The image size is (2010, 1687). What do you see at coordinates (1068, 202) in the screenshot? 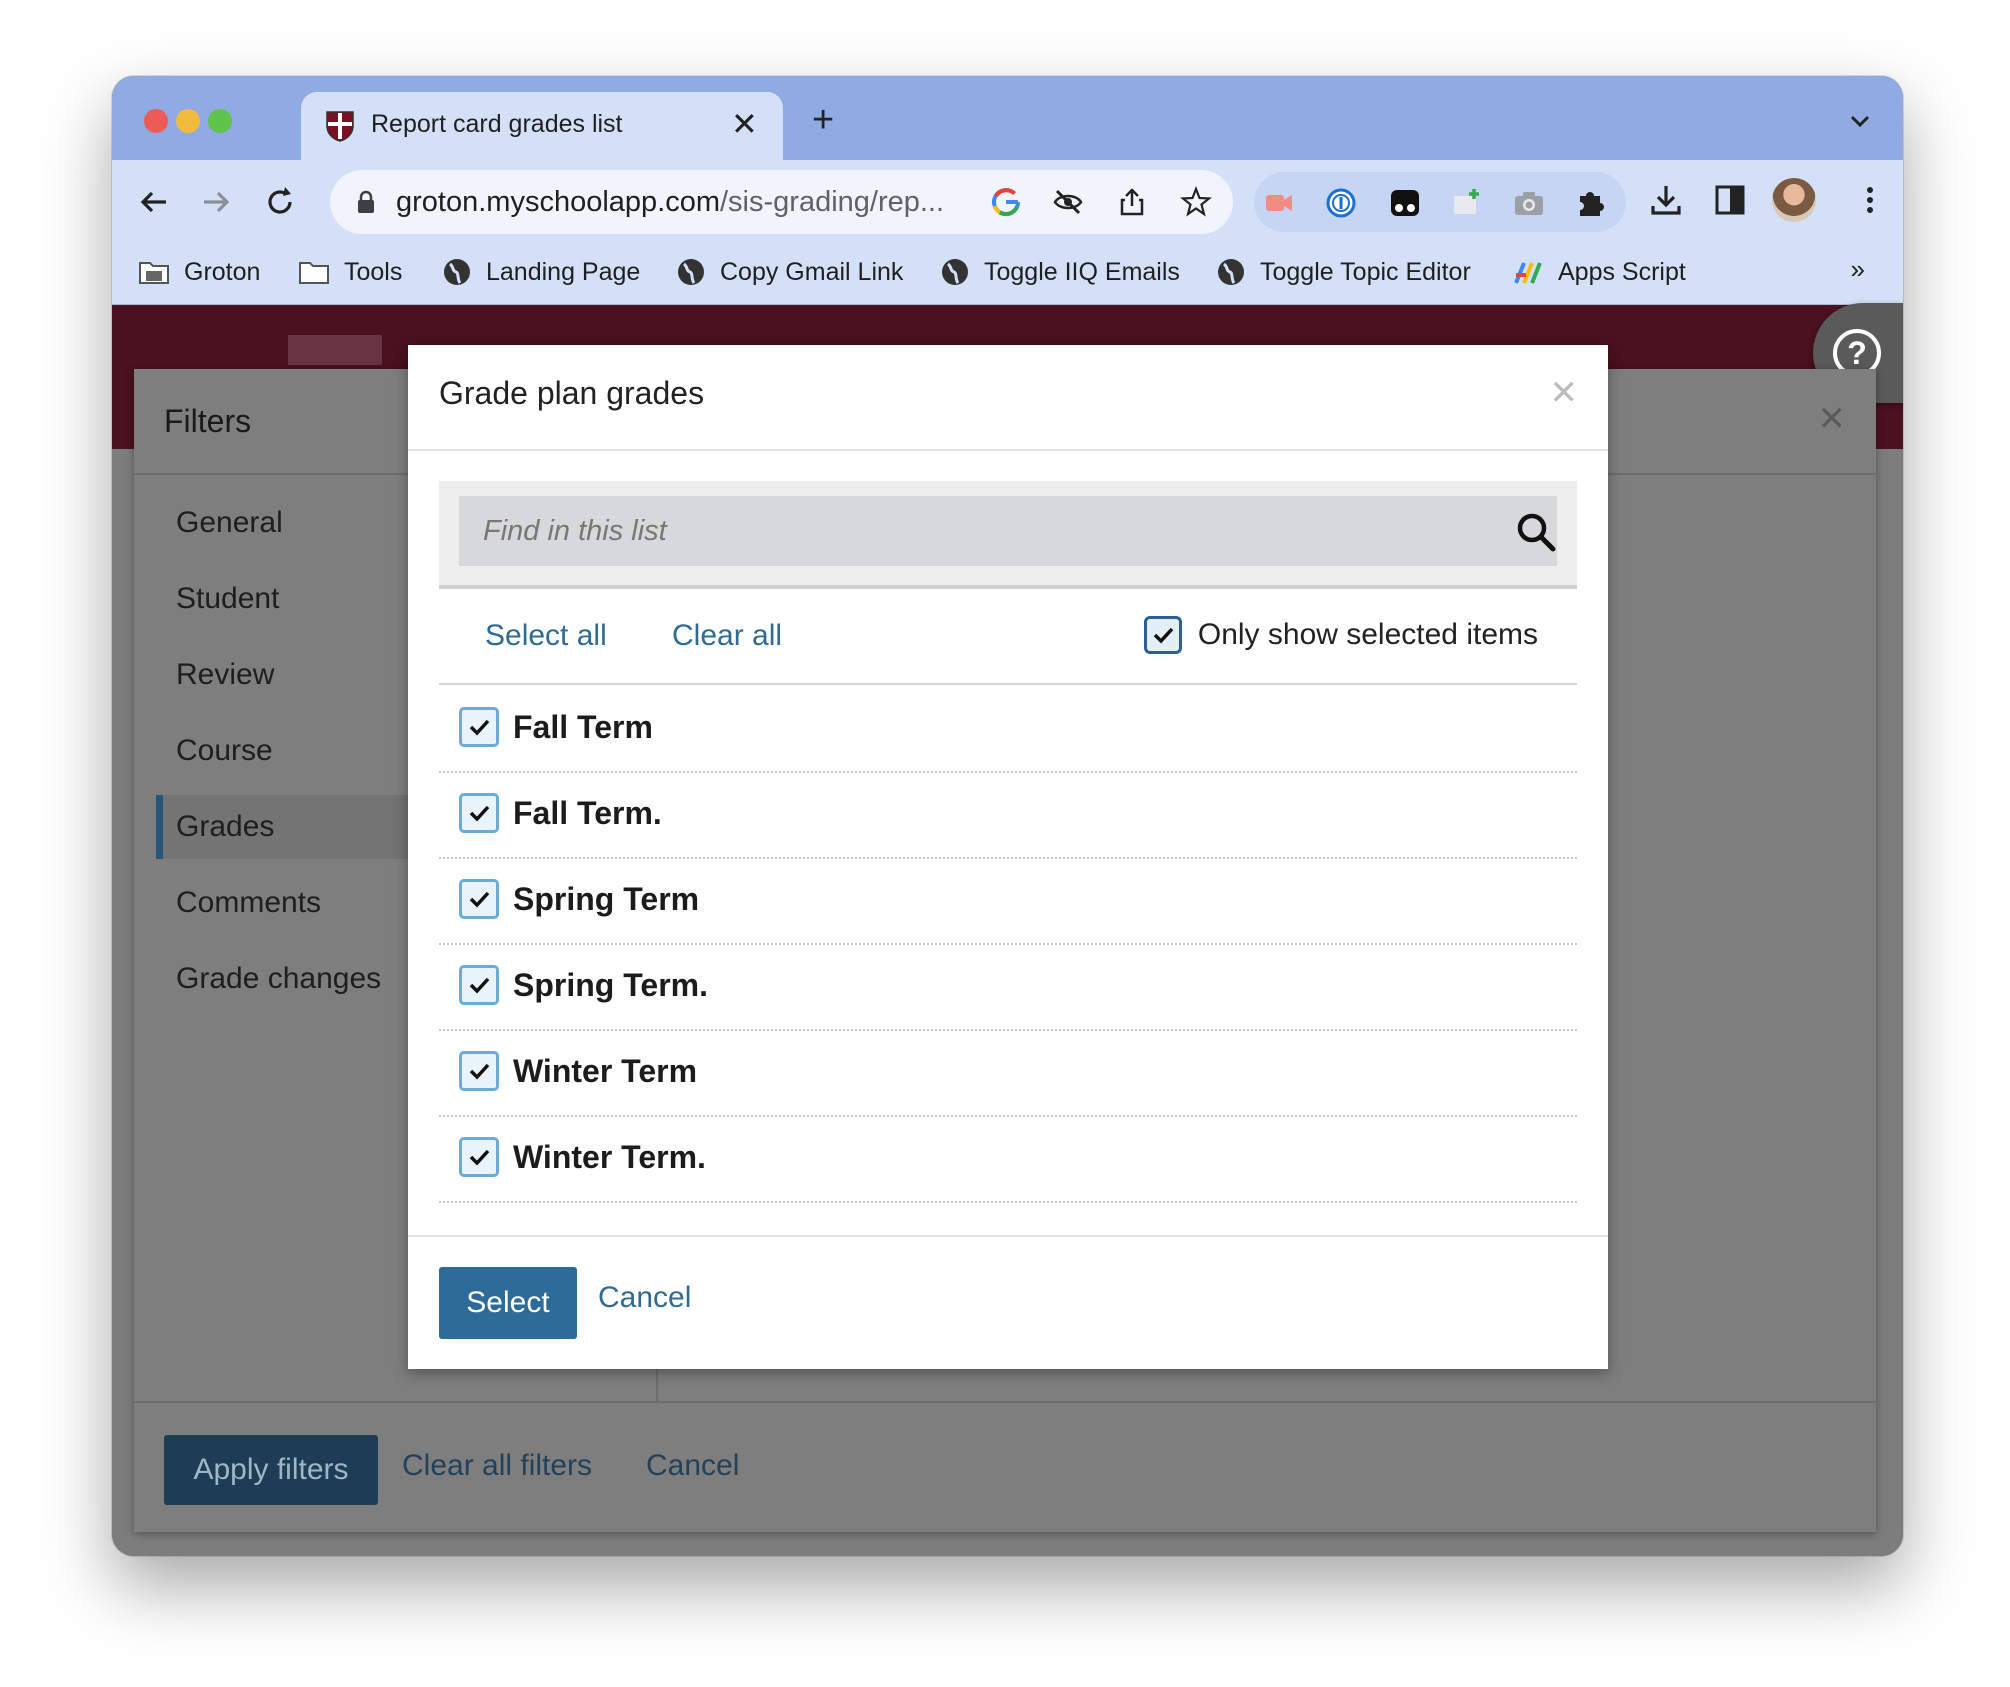
I see `eye-slash-icon` at bounding box center [1068, 202].